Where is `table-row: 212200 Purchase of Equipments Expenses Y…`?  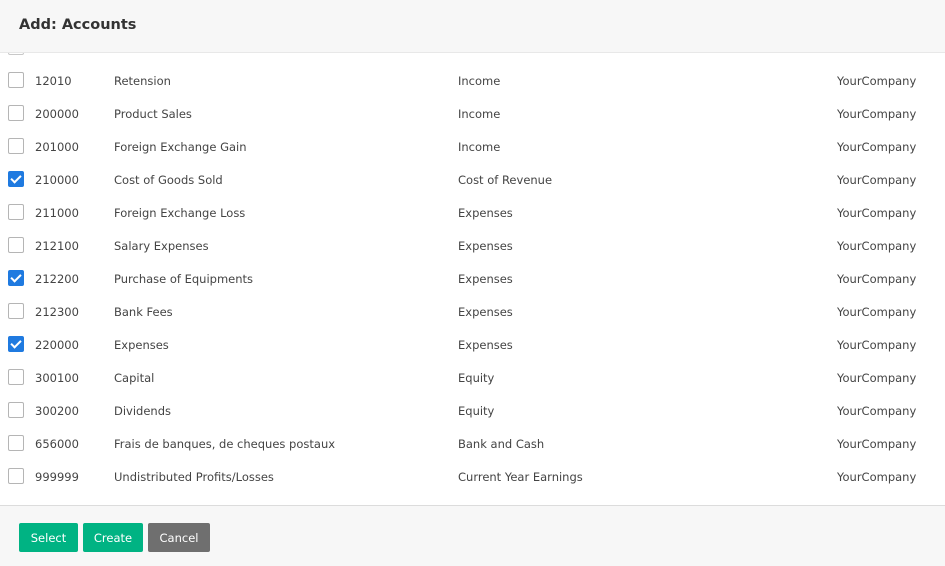 table-row: 212200 Purchase of Equipments Expenses Y… is located at coordinates (472, 278).